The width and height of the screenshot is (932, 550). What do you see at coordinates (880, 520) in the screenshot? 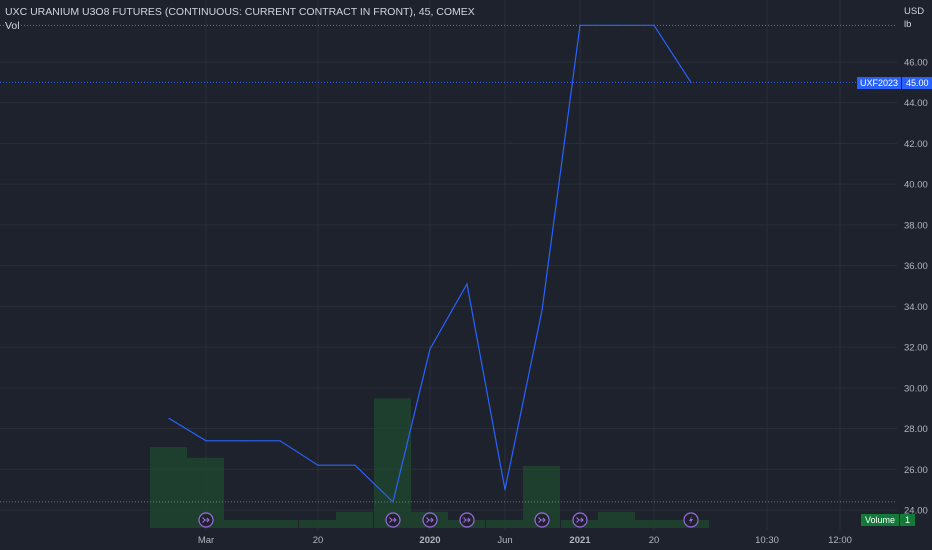
I see `volume-tag-label: Volume` at bounding box center [880, 520].